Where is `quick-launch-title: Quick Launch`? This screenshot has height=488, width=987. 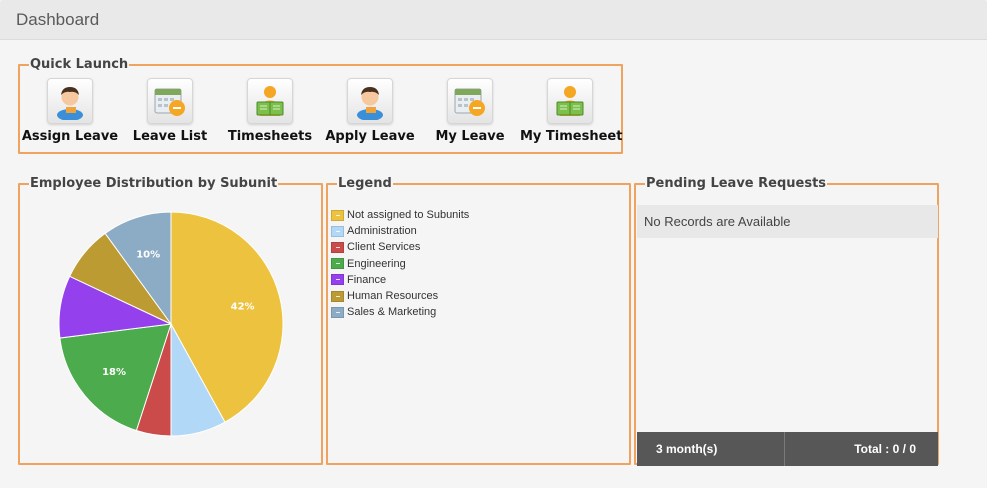
quick-launch-title: Quick Launch is located at coordinates (79, 64).